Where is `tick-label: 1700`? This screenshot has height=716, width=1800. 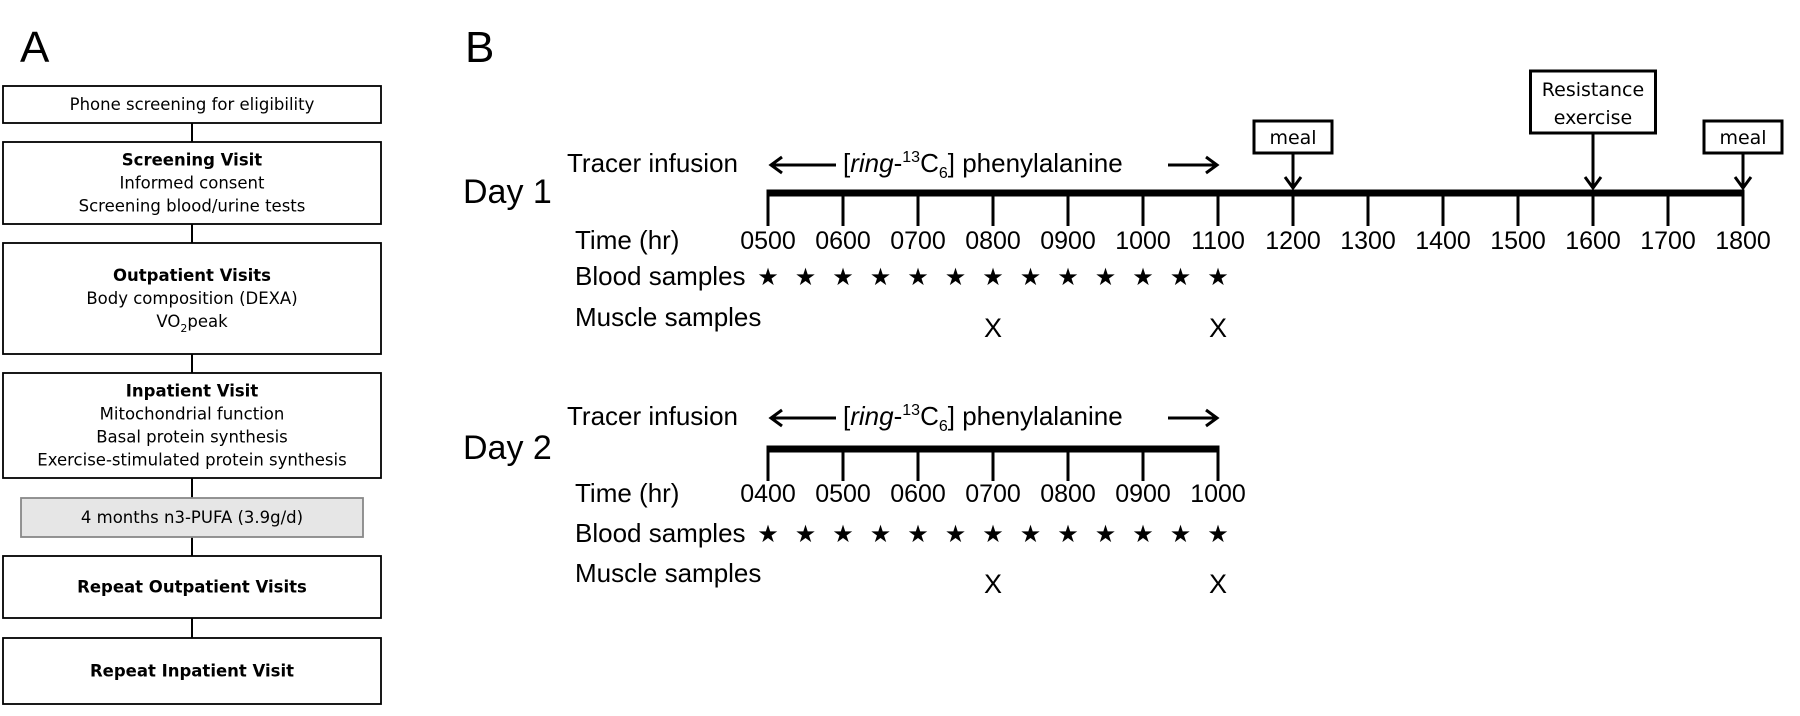
tick-label: 1700 is located at coordinates (1668, 241).